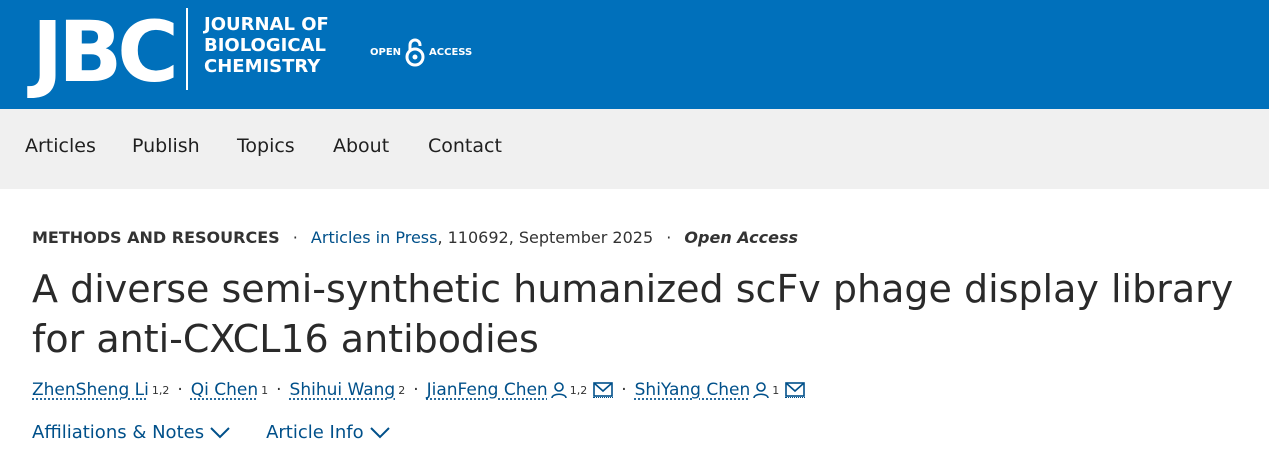 The width and height of the screenshot is (1269, 459). I want to click on nav-contact: Contact, so click(465, 146).